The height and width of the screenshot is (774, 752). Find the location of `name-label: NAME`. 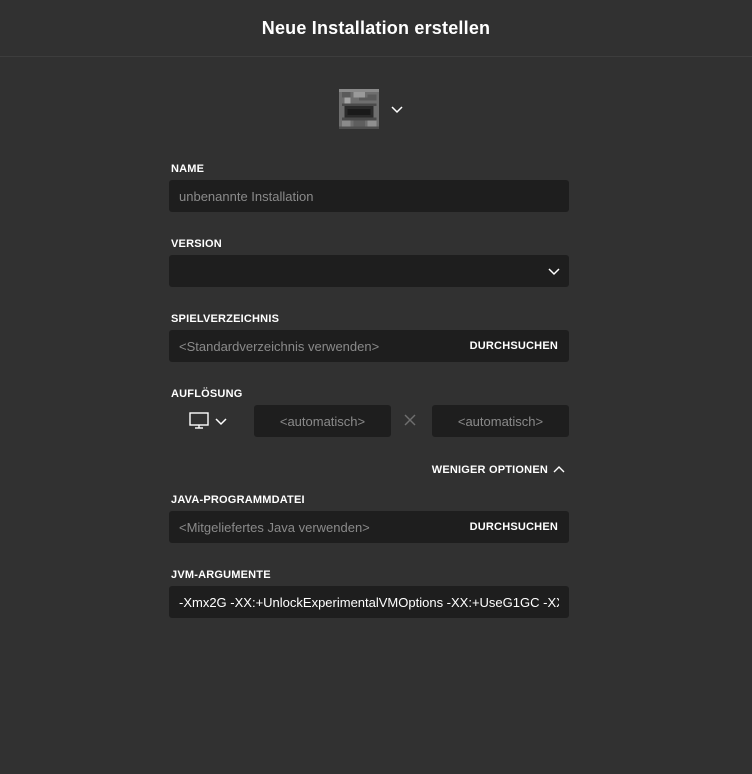

name-label: NAME is located at coordinates (188, 169).